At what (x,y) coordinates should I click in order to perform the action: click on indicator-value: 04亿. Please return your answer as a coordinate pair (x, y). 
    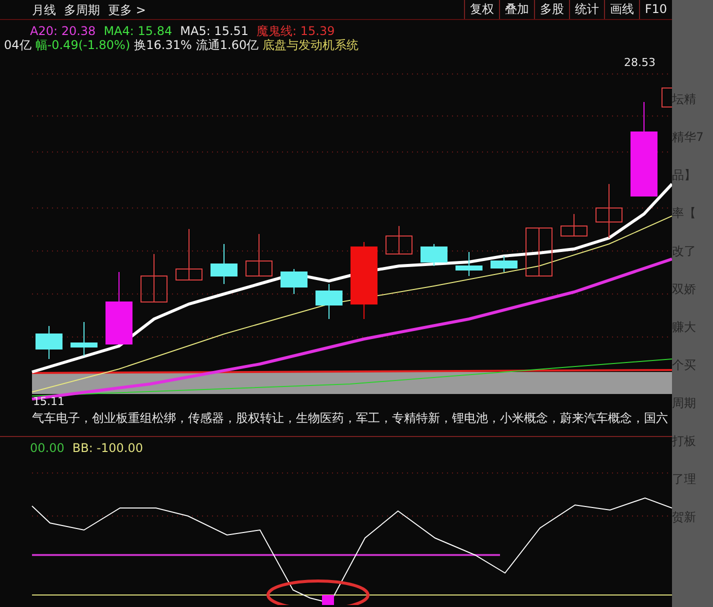
    Looking at the image, I should click on (18, 45).